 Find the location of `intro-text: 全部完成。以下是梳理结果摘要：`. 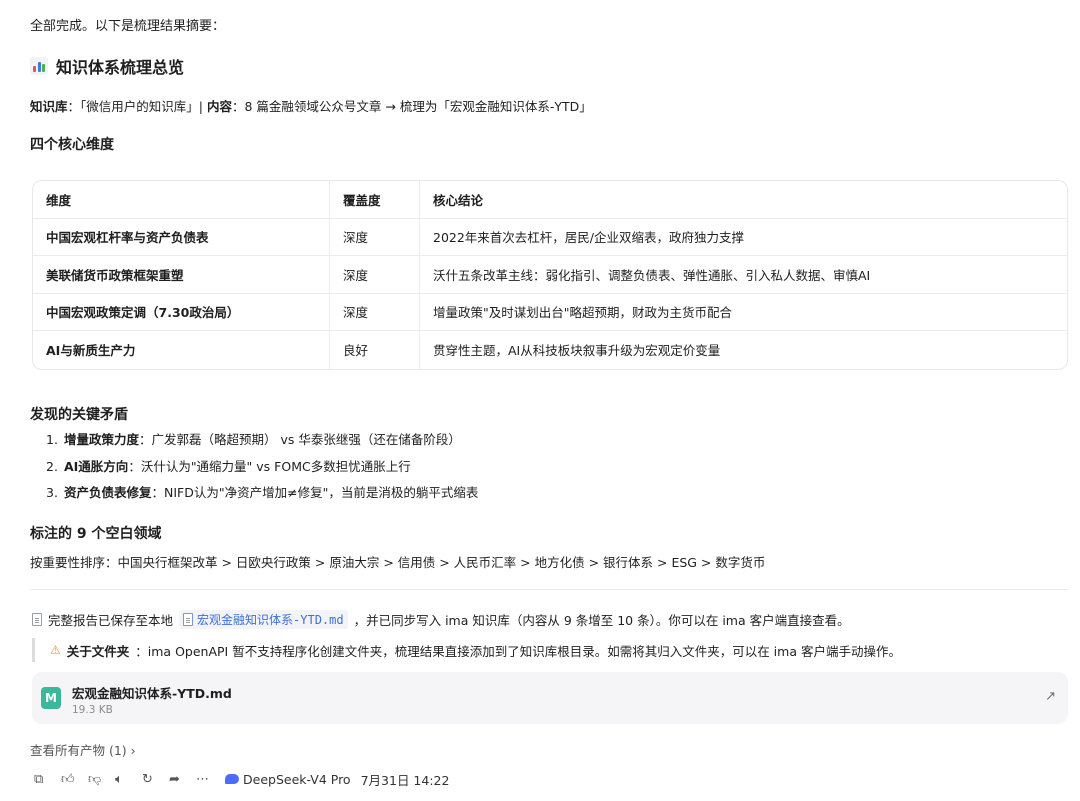

intro-text: 全部完成。以下是梳理结果摘要： is located at coordinates (128, 26).